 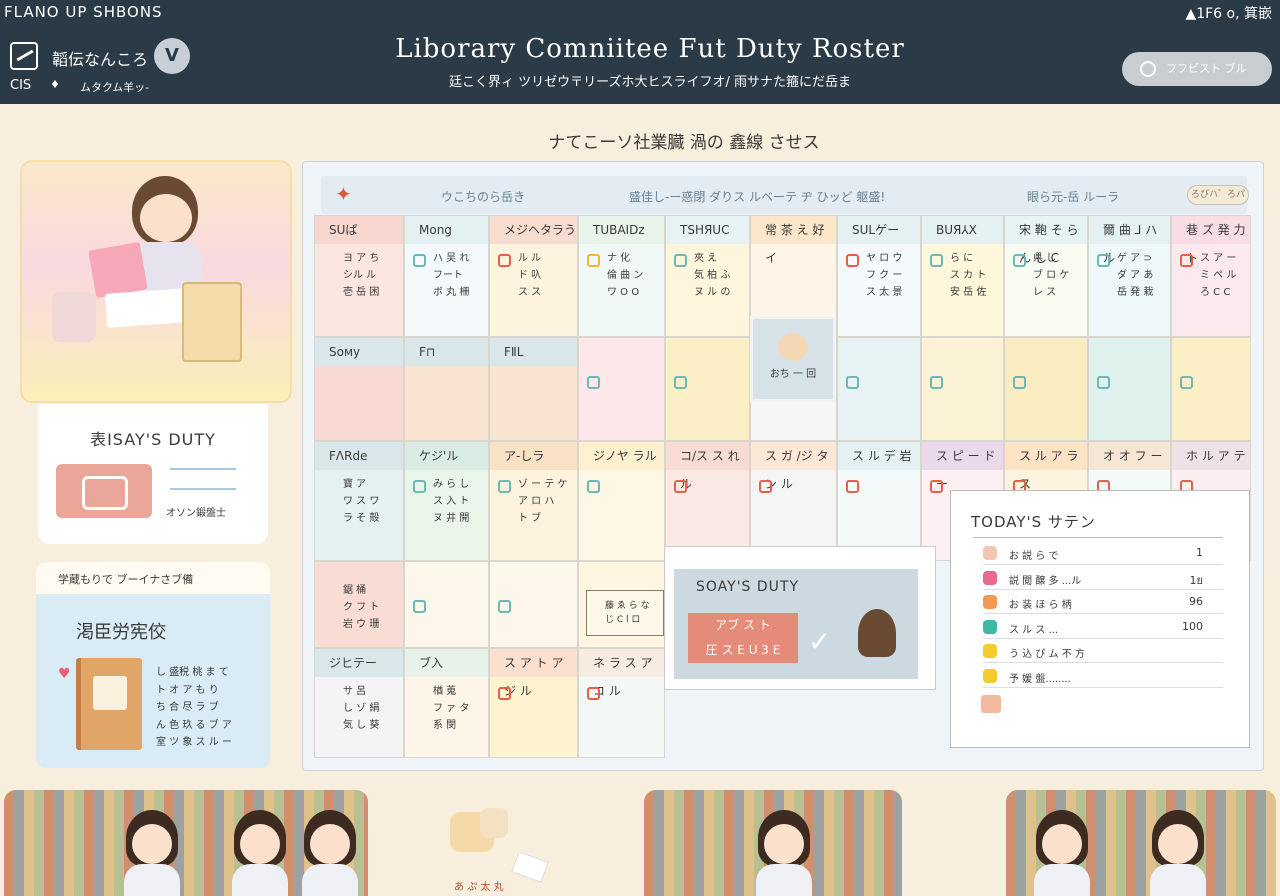 What do you see at coordinates (359, 663) in the screenshot?
I see `day-label: ジヒテー` at bounding box center [359, 663].